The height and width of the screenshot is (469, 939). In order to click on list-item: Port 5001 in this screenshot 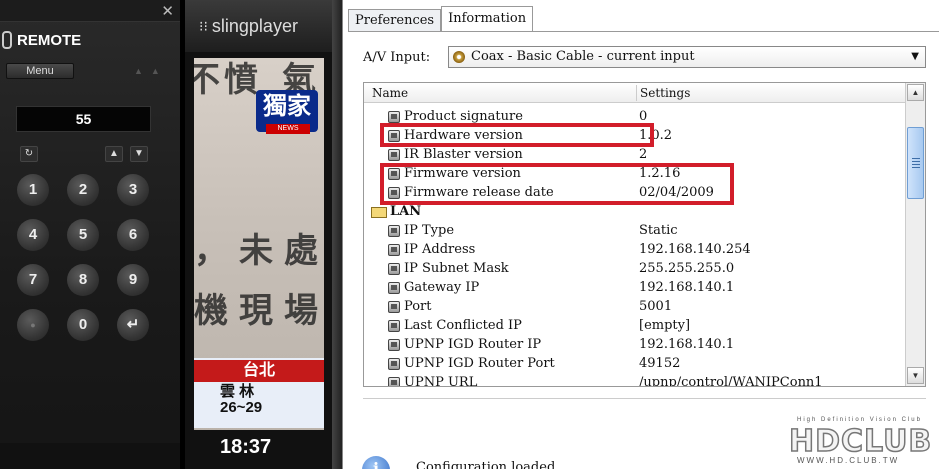, I will do `click(634, 307)`.